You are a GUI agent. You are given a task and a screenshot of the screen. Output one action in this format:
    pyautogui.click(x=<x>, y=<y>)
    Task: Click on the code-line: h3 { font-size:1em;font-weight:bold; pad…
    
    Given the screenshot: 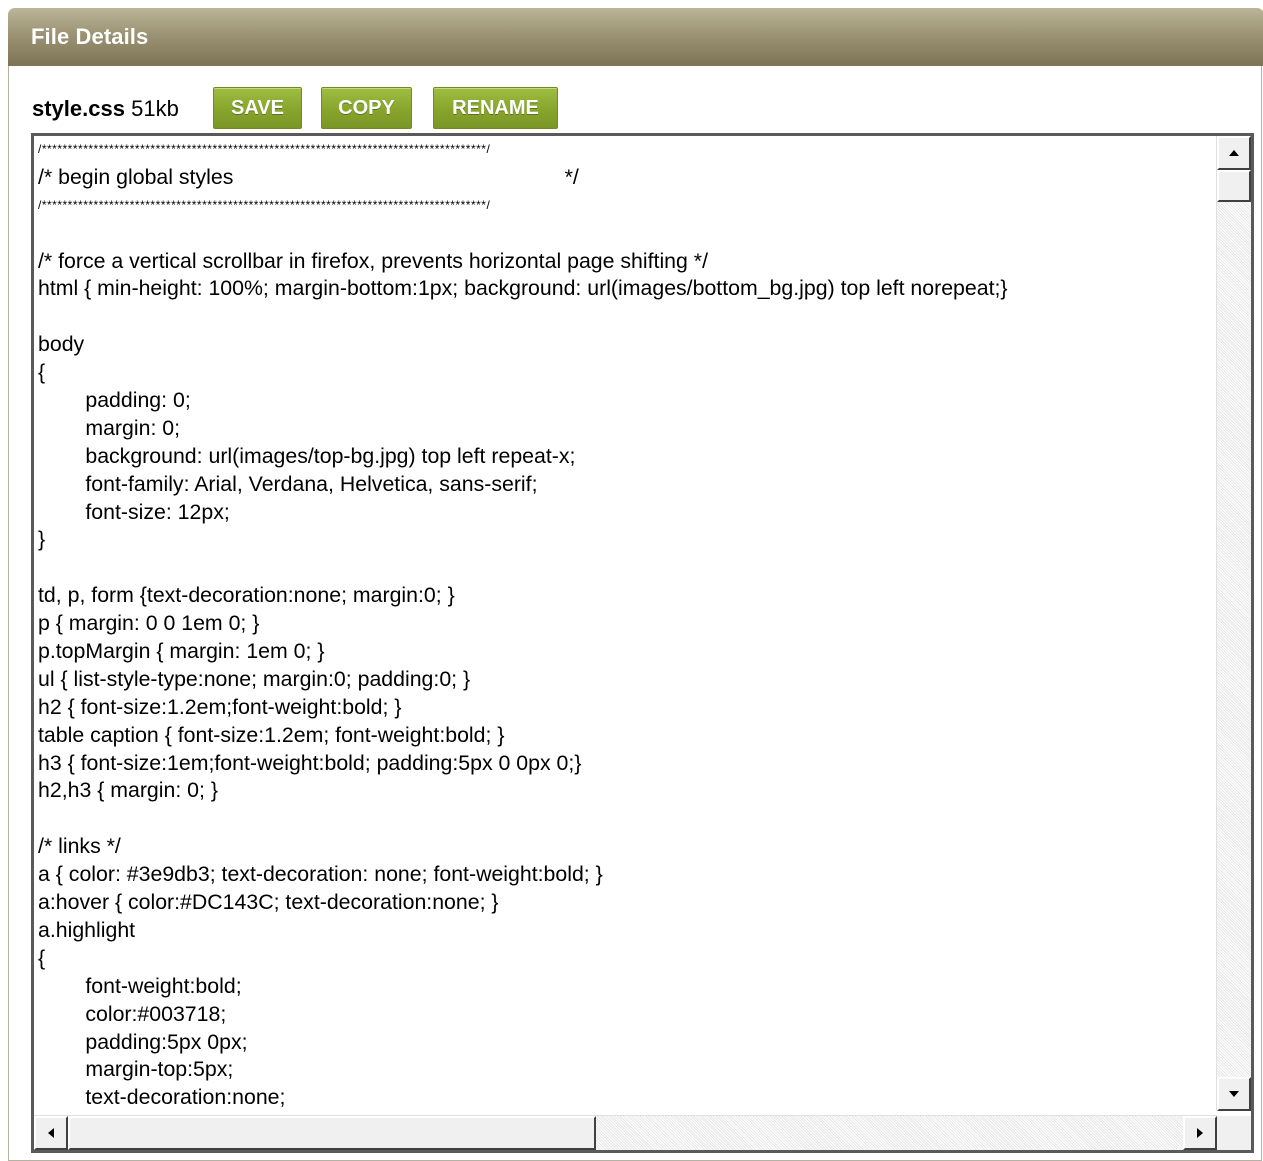 What is the action you would take?
    pyautogui.click(x=310, y=762)
    